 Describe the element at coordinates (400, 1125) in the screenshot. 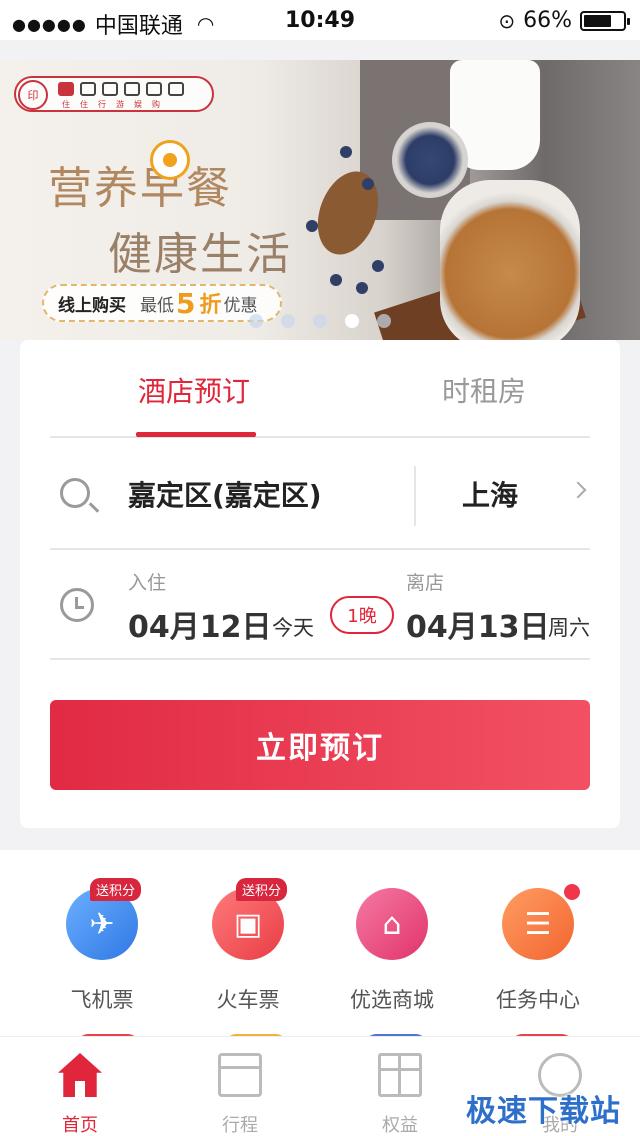

I see `tab-label: 权益` at that location.